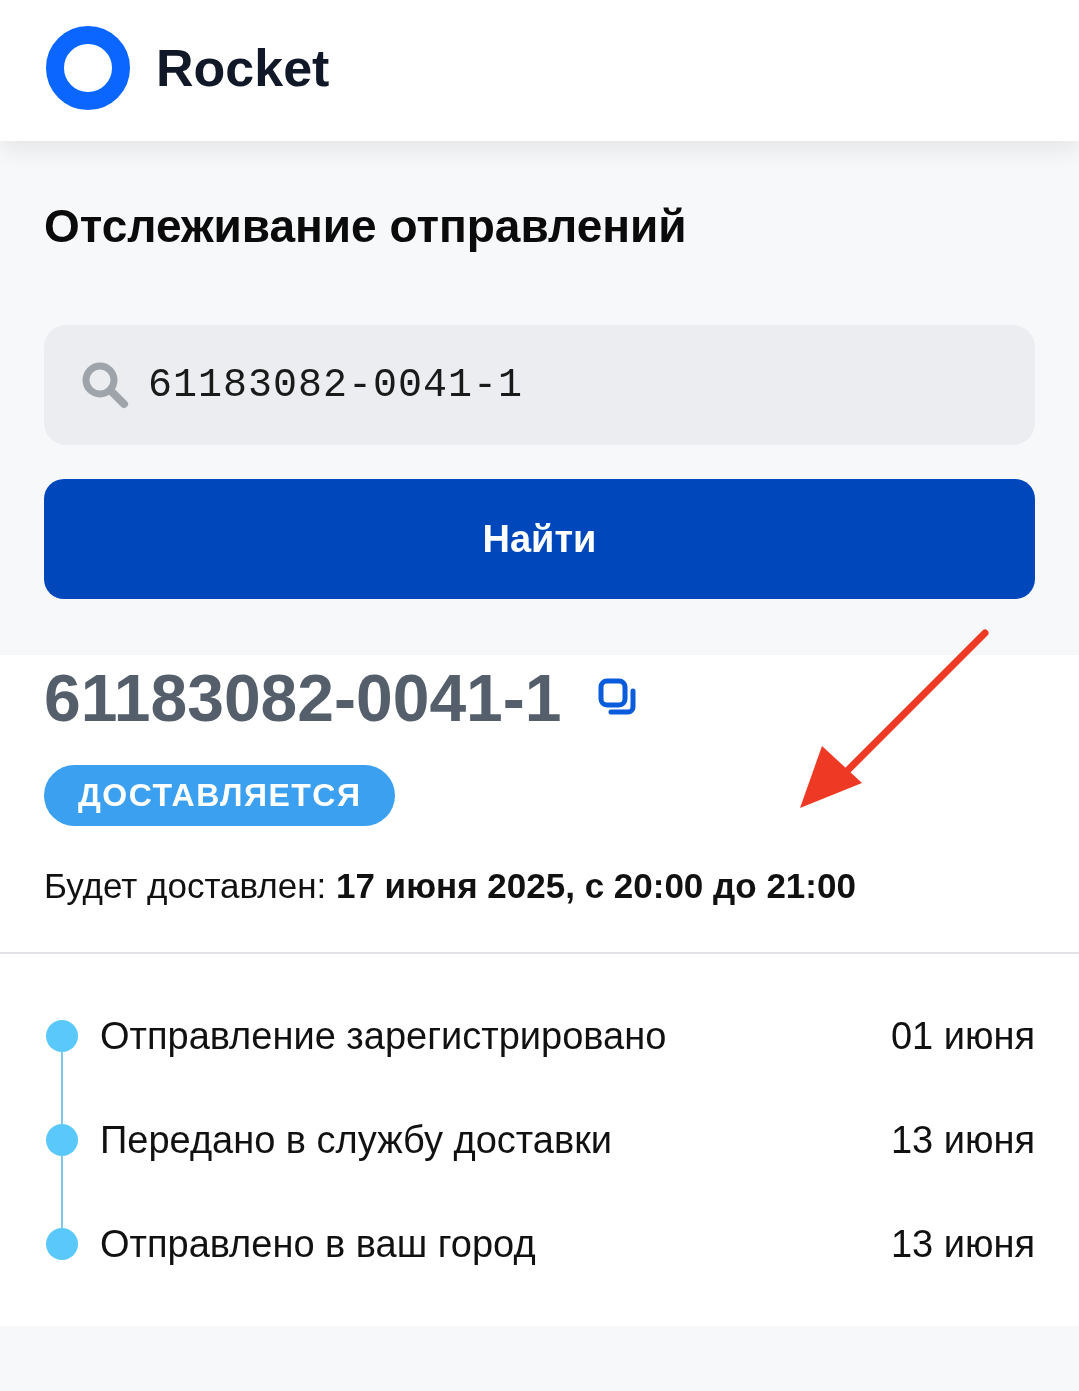 The height and width of the screenshot is (1391, 1079). I want to click on page-title: Отслеживание отправлений, so click(366, 226).